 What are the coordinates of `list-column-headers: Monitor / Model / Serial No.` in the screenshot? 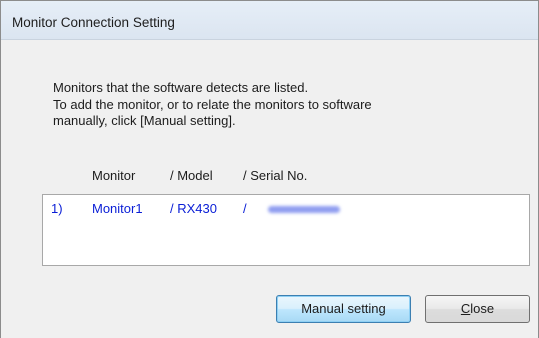 It's located at (269, 177).